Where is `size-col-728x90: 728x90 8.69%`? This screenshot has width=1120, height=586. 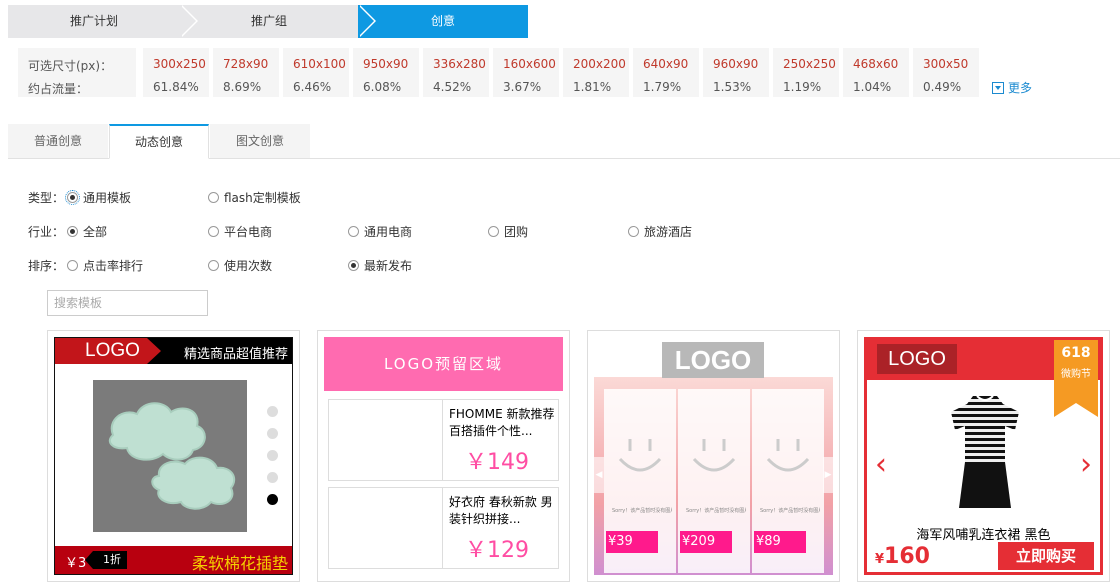 size-col-728x90: 728x90 8.69% is located at coordinates (246, 72).